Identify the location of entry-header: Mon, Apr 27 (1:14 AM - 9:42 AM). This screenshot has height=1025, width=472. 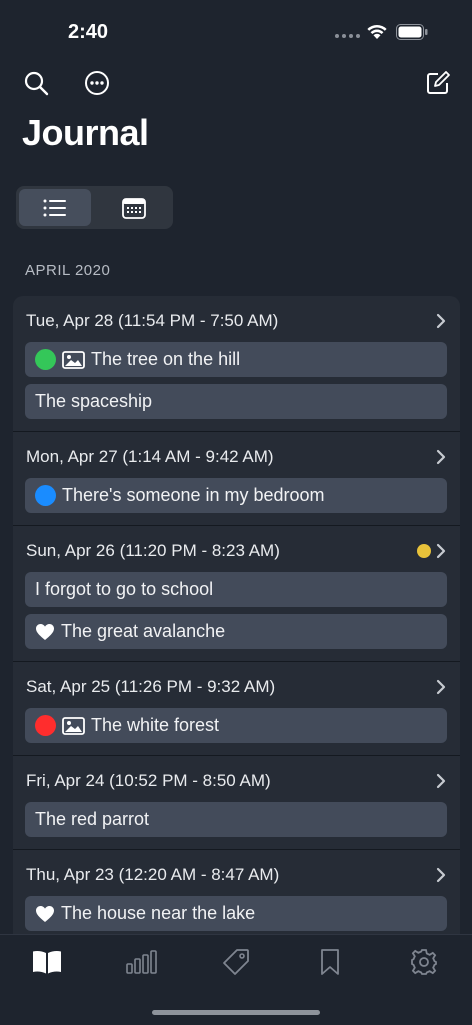
(236, 457).